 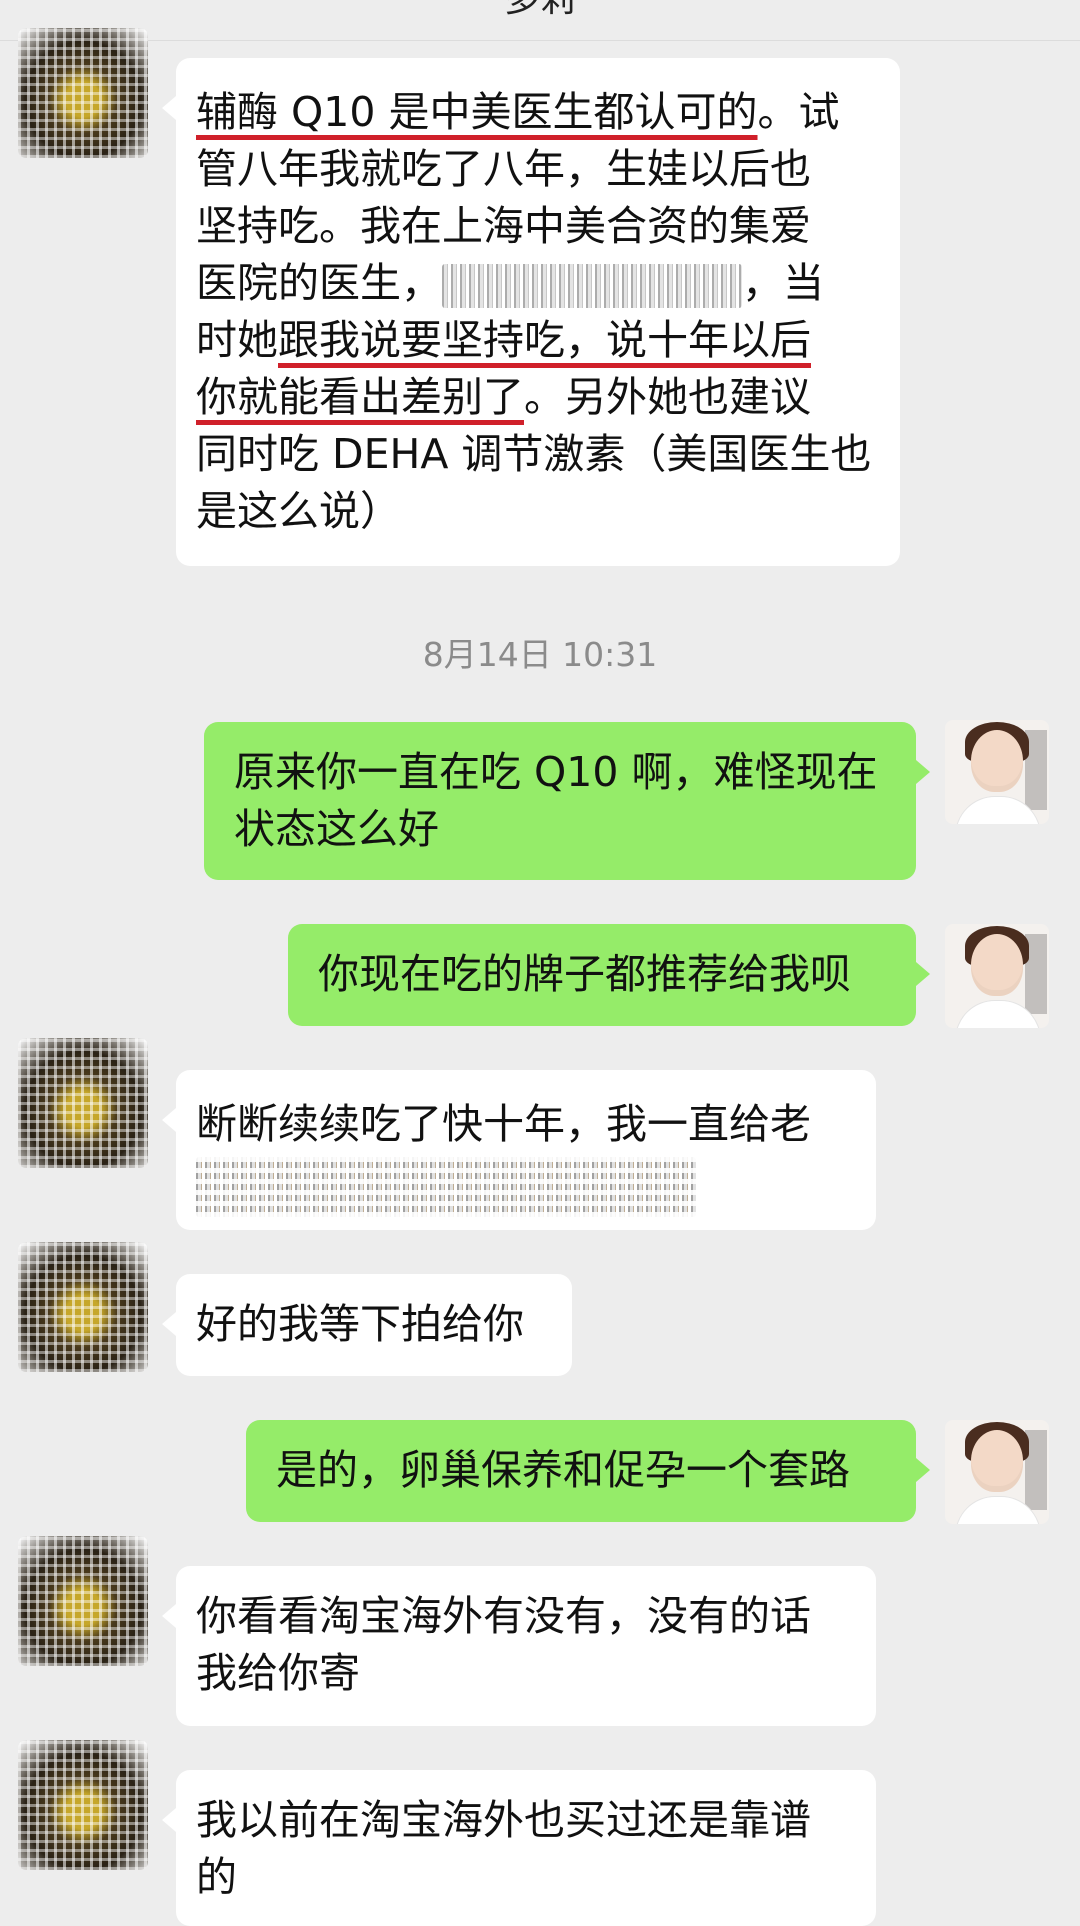 What do you see at coordinates (503, 226) in the screenshot?
I see `message-line: 坚持吃。我在上海中美合资的集爱` at bounding box center [503, 226].